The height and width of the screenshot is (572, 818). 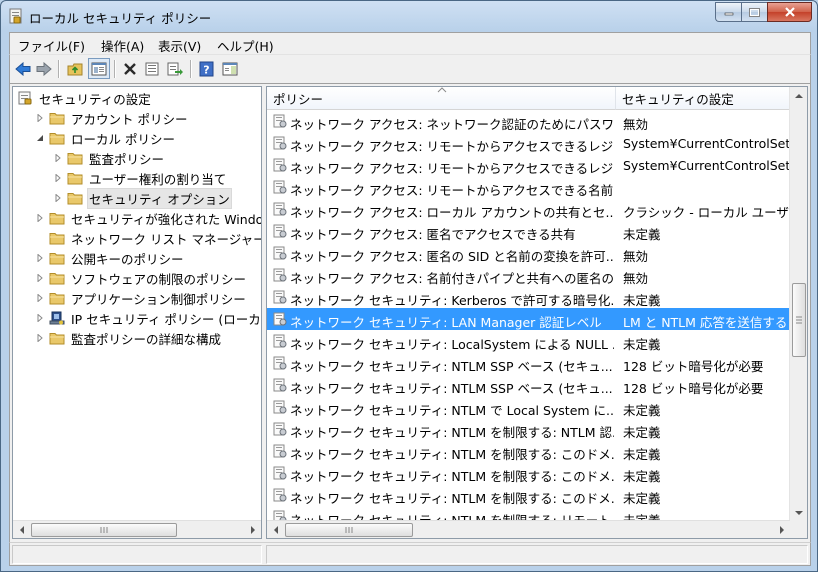 I want to click on menu-view: 表示(V), so click(x=179, y=45).